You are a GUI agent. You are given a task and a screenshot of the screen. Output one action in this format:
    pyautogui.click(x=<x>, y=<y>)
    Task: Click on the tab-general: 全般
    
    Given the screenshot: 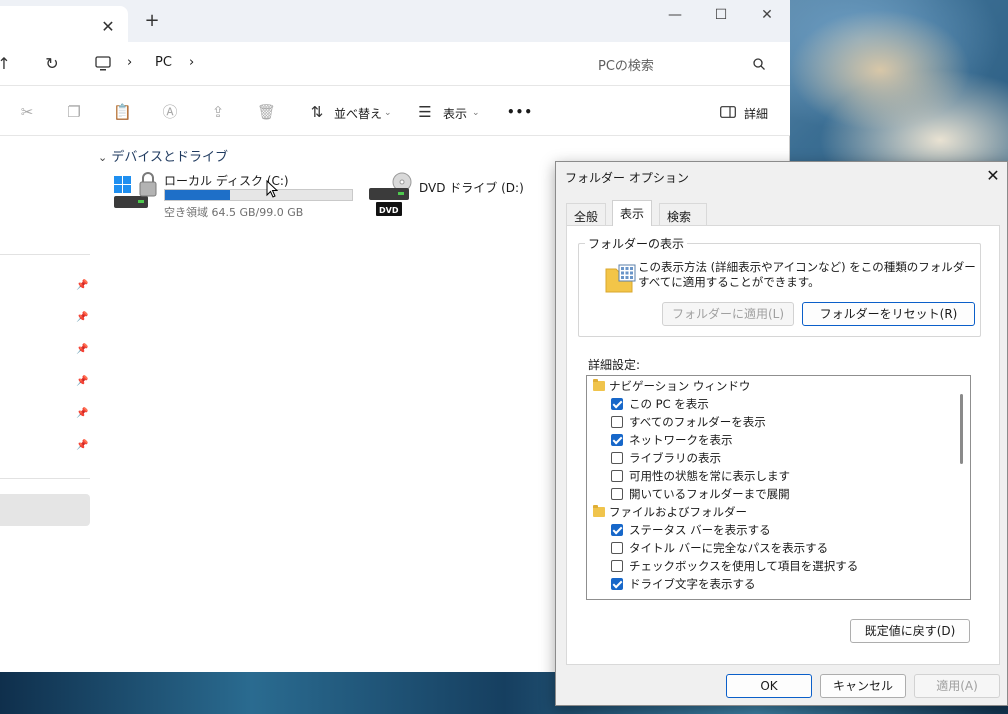 What is the action you would take?
    pyautogui.click(x=586, y=214)
    